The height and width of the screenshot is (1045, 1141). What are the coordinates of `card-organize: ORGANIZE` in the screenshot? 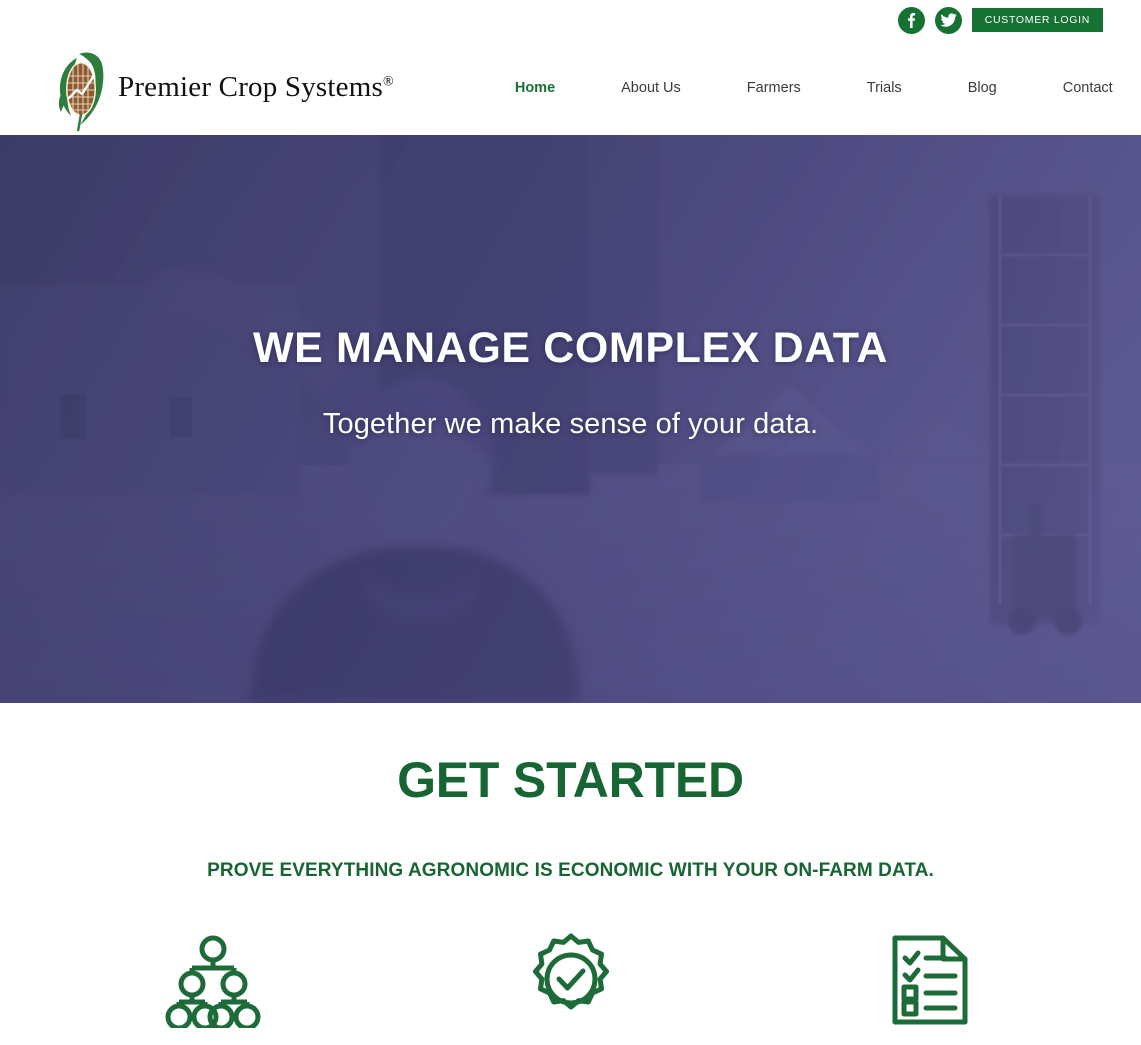 It's located at (213, 988).